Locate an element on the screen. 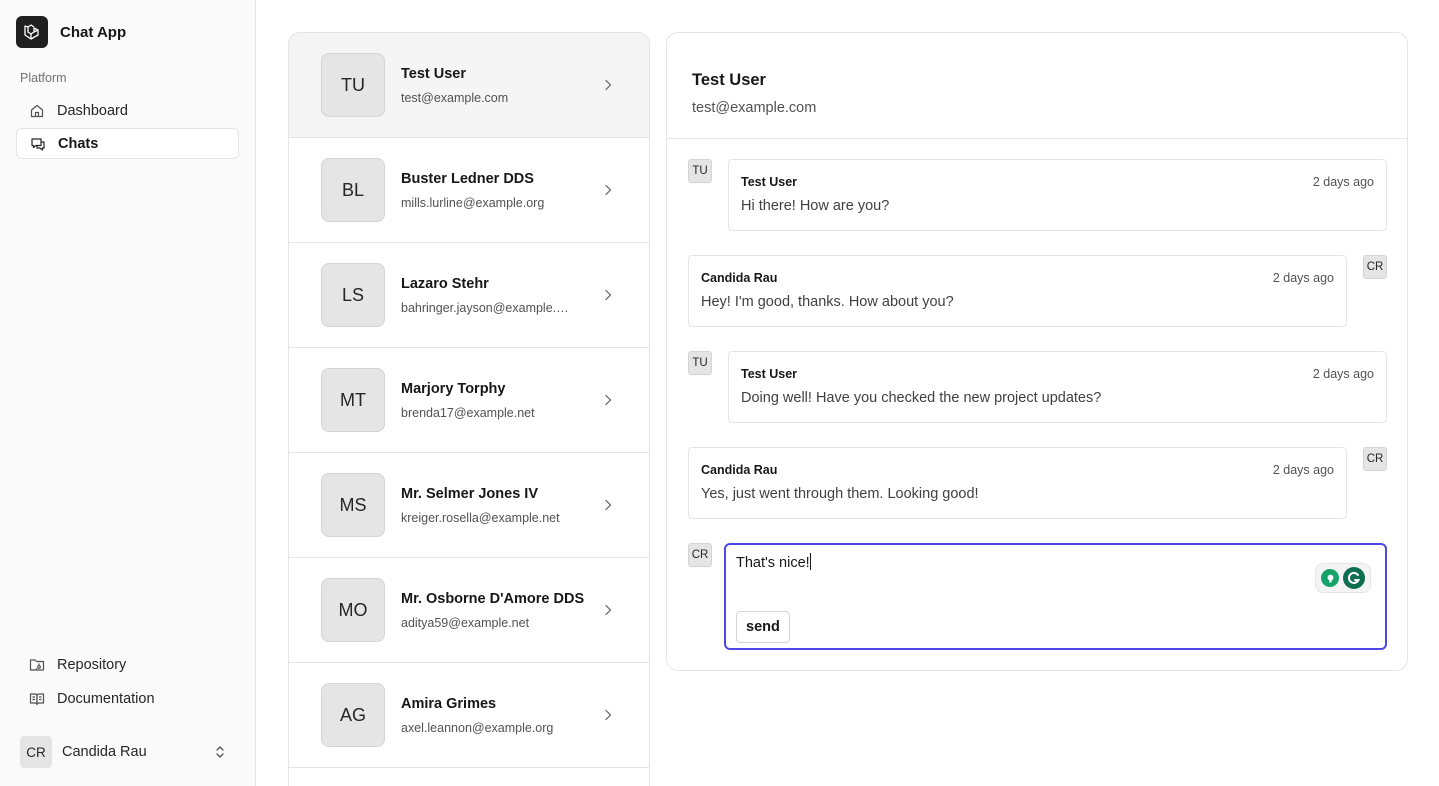  contact-email: mills.lurline@example.org is located at coordinates (473, 202).